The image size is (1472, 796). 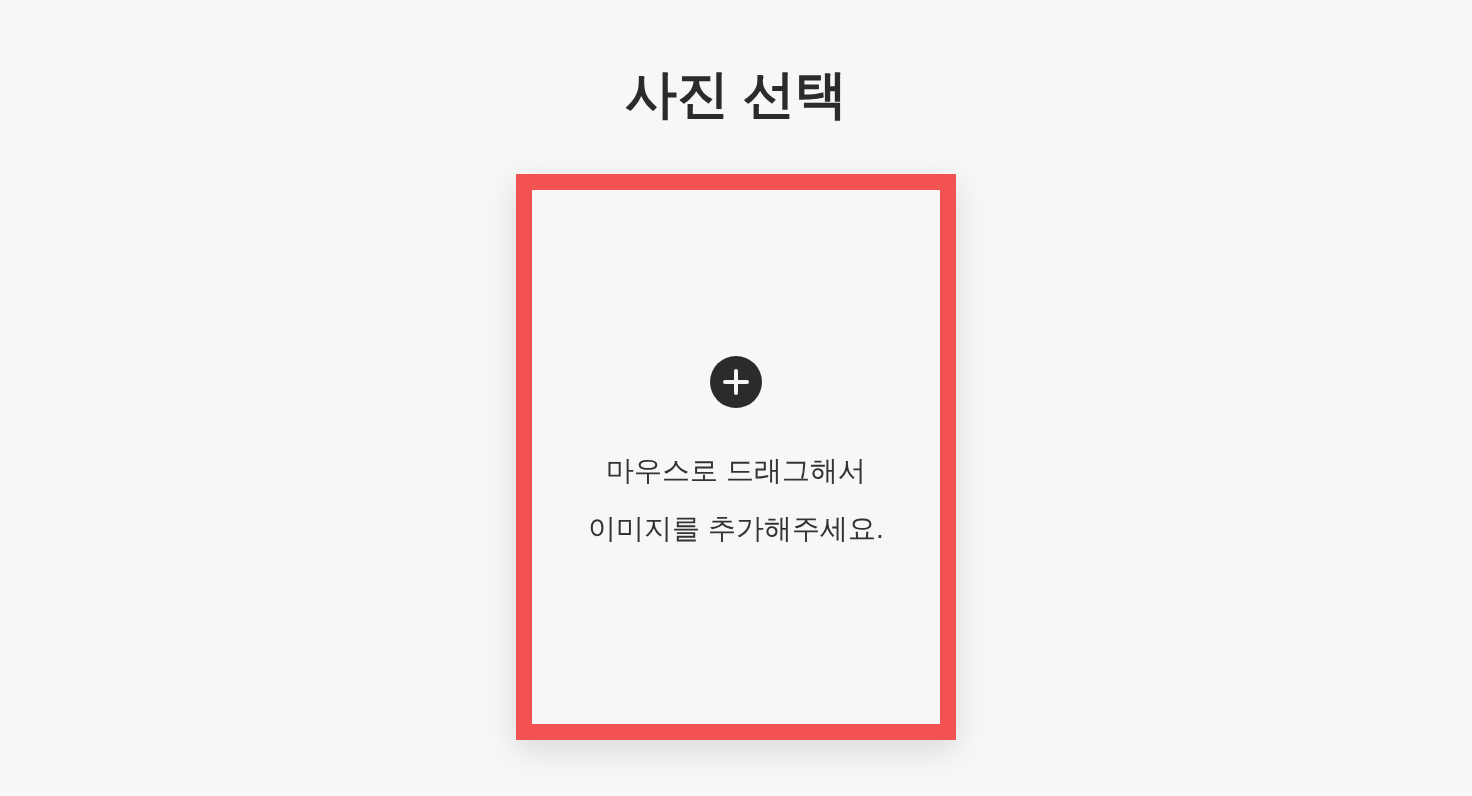 What do you see at coordinates (736, 500) in the screenshot?
I see `drop-instruction: 마우스로 드래그해서 이미지를 추가해주세요.` at bounding box center [736, 500].